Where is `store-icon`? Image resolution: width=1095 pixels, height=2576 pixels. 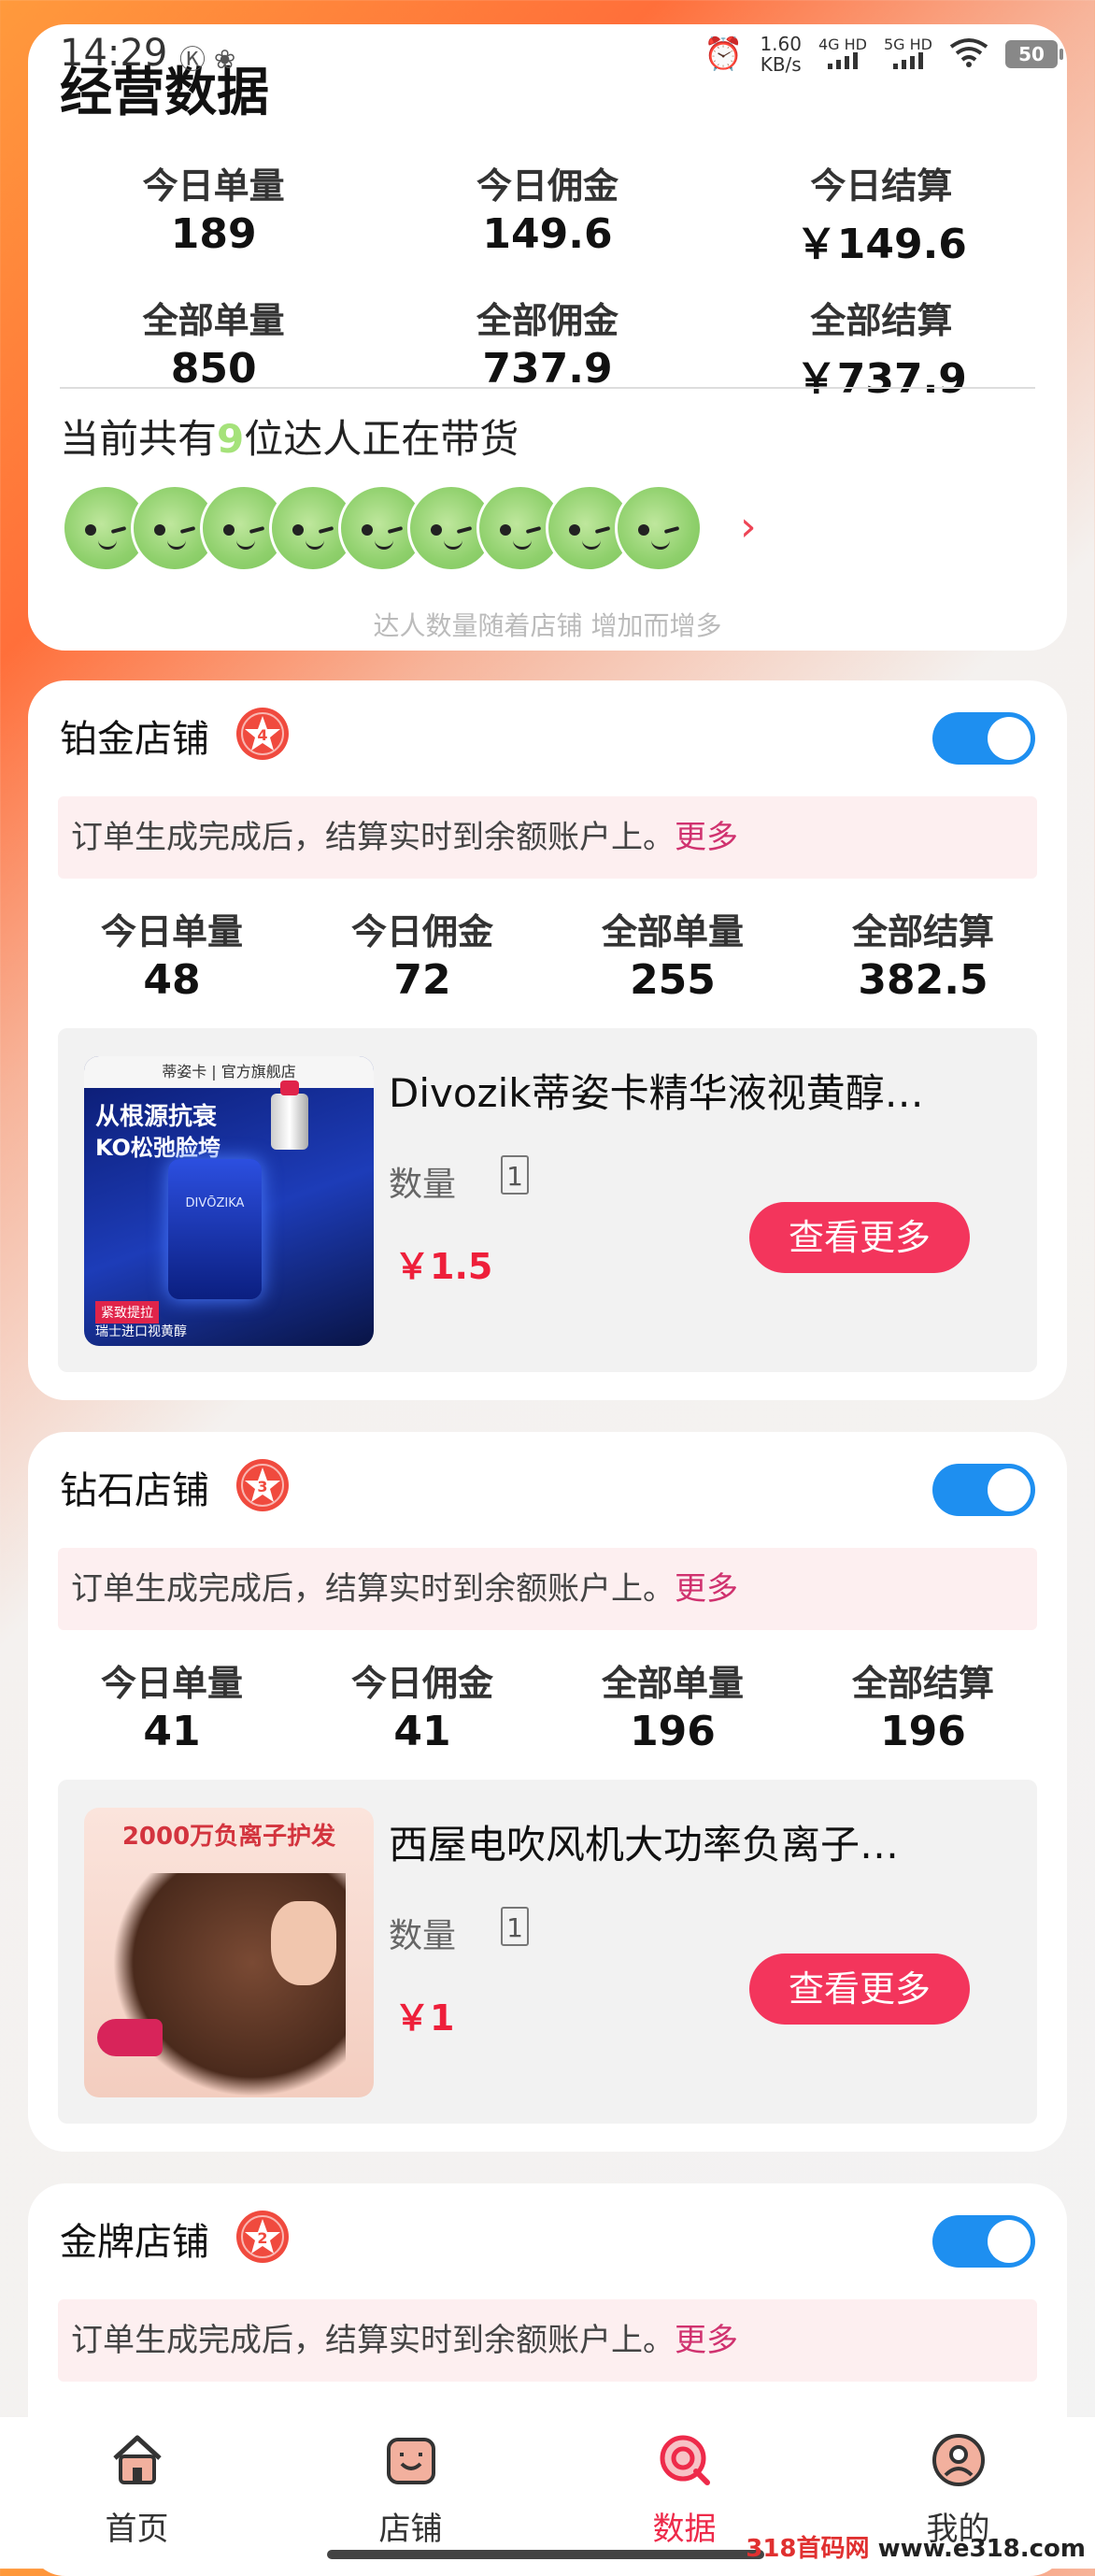 store-icon is located at coordinates (410, 2461).